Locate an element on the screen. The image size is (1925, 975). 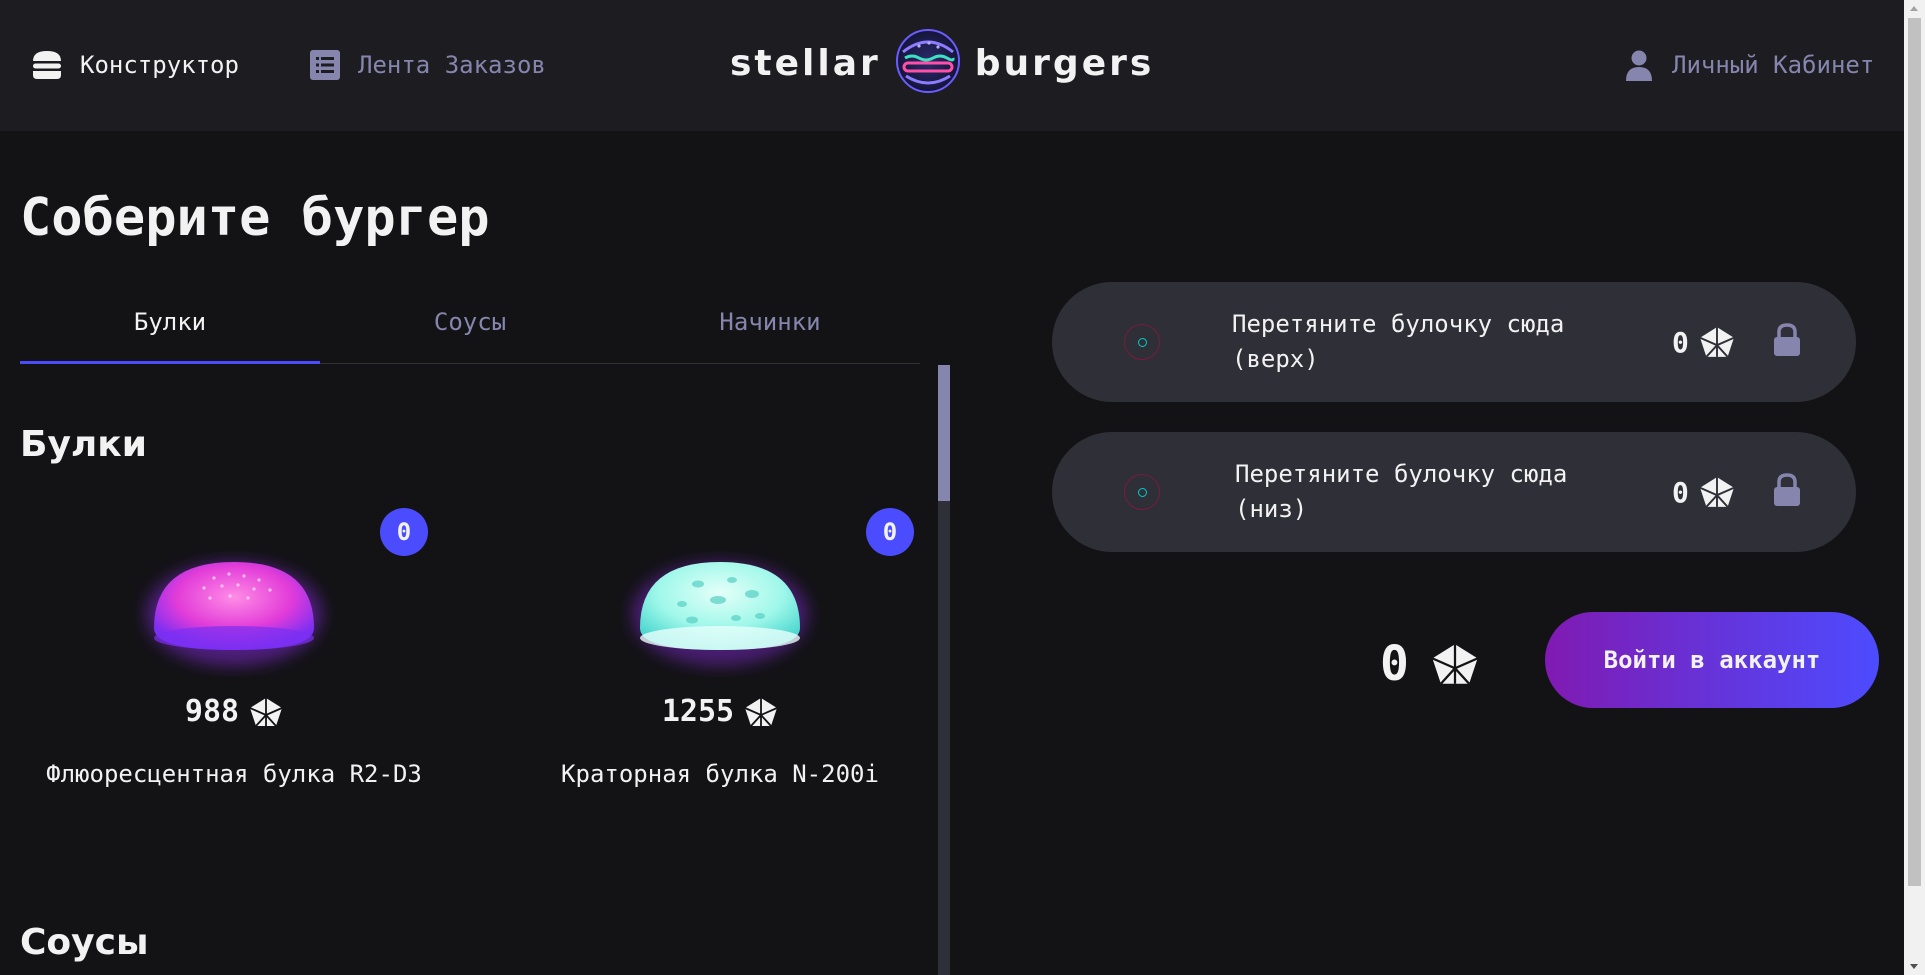
section-title-buns: Булки is located at coordinates (83, 444).